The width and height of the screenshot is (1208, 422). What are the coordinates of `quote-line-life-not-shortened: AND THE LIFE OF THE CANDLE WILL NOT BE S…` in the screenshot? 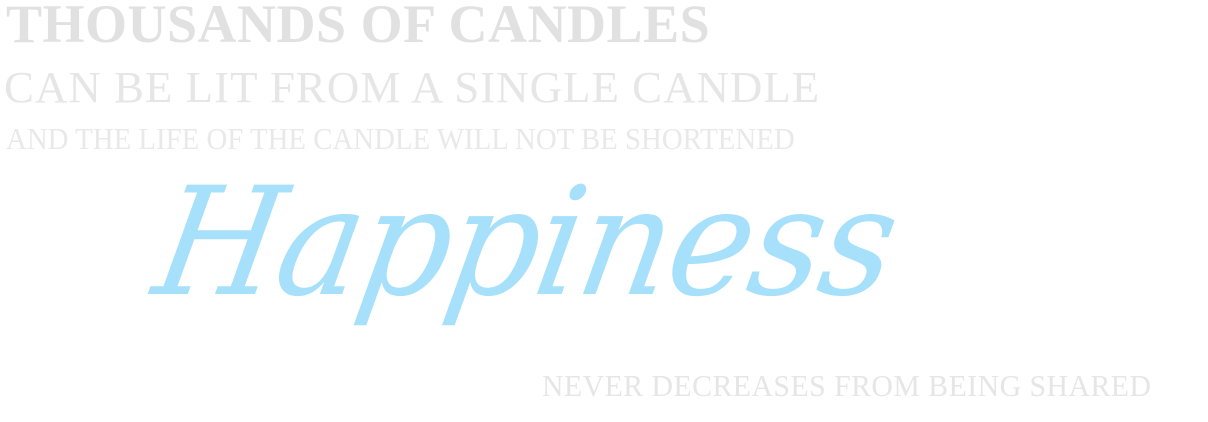 It's located at (400, 138).